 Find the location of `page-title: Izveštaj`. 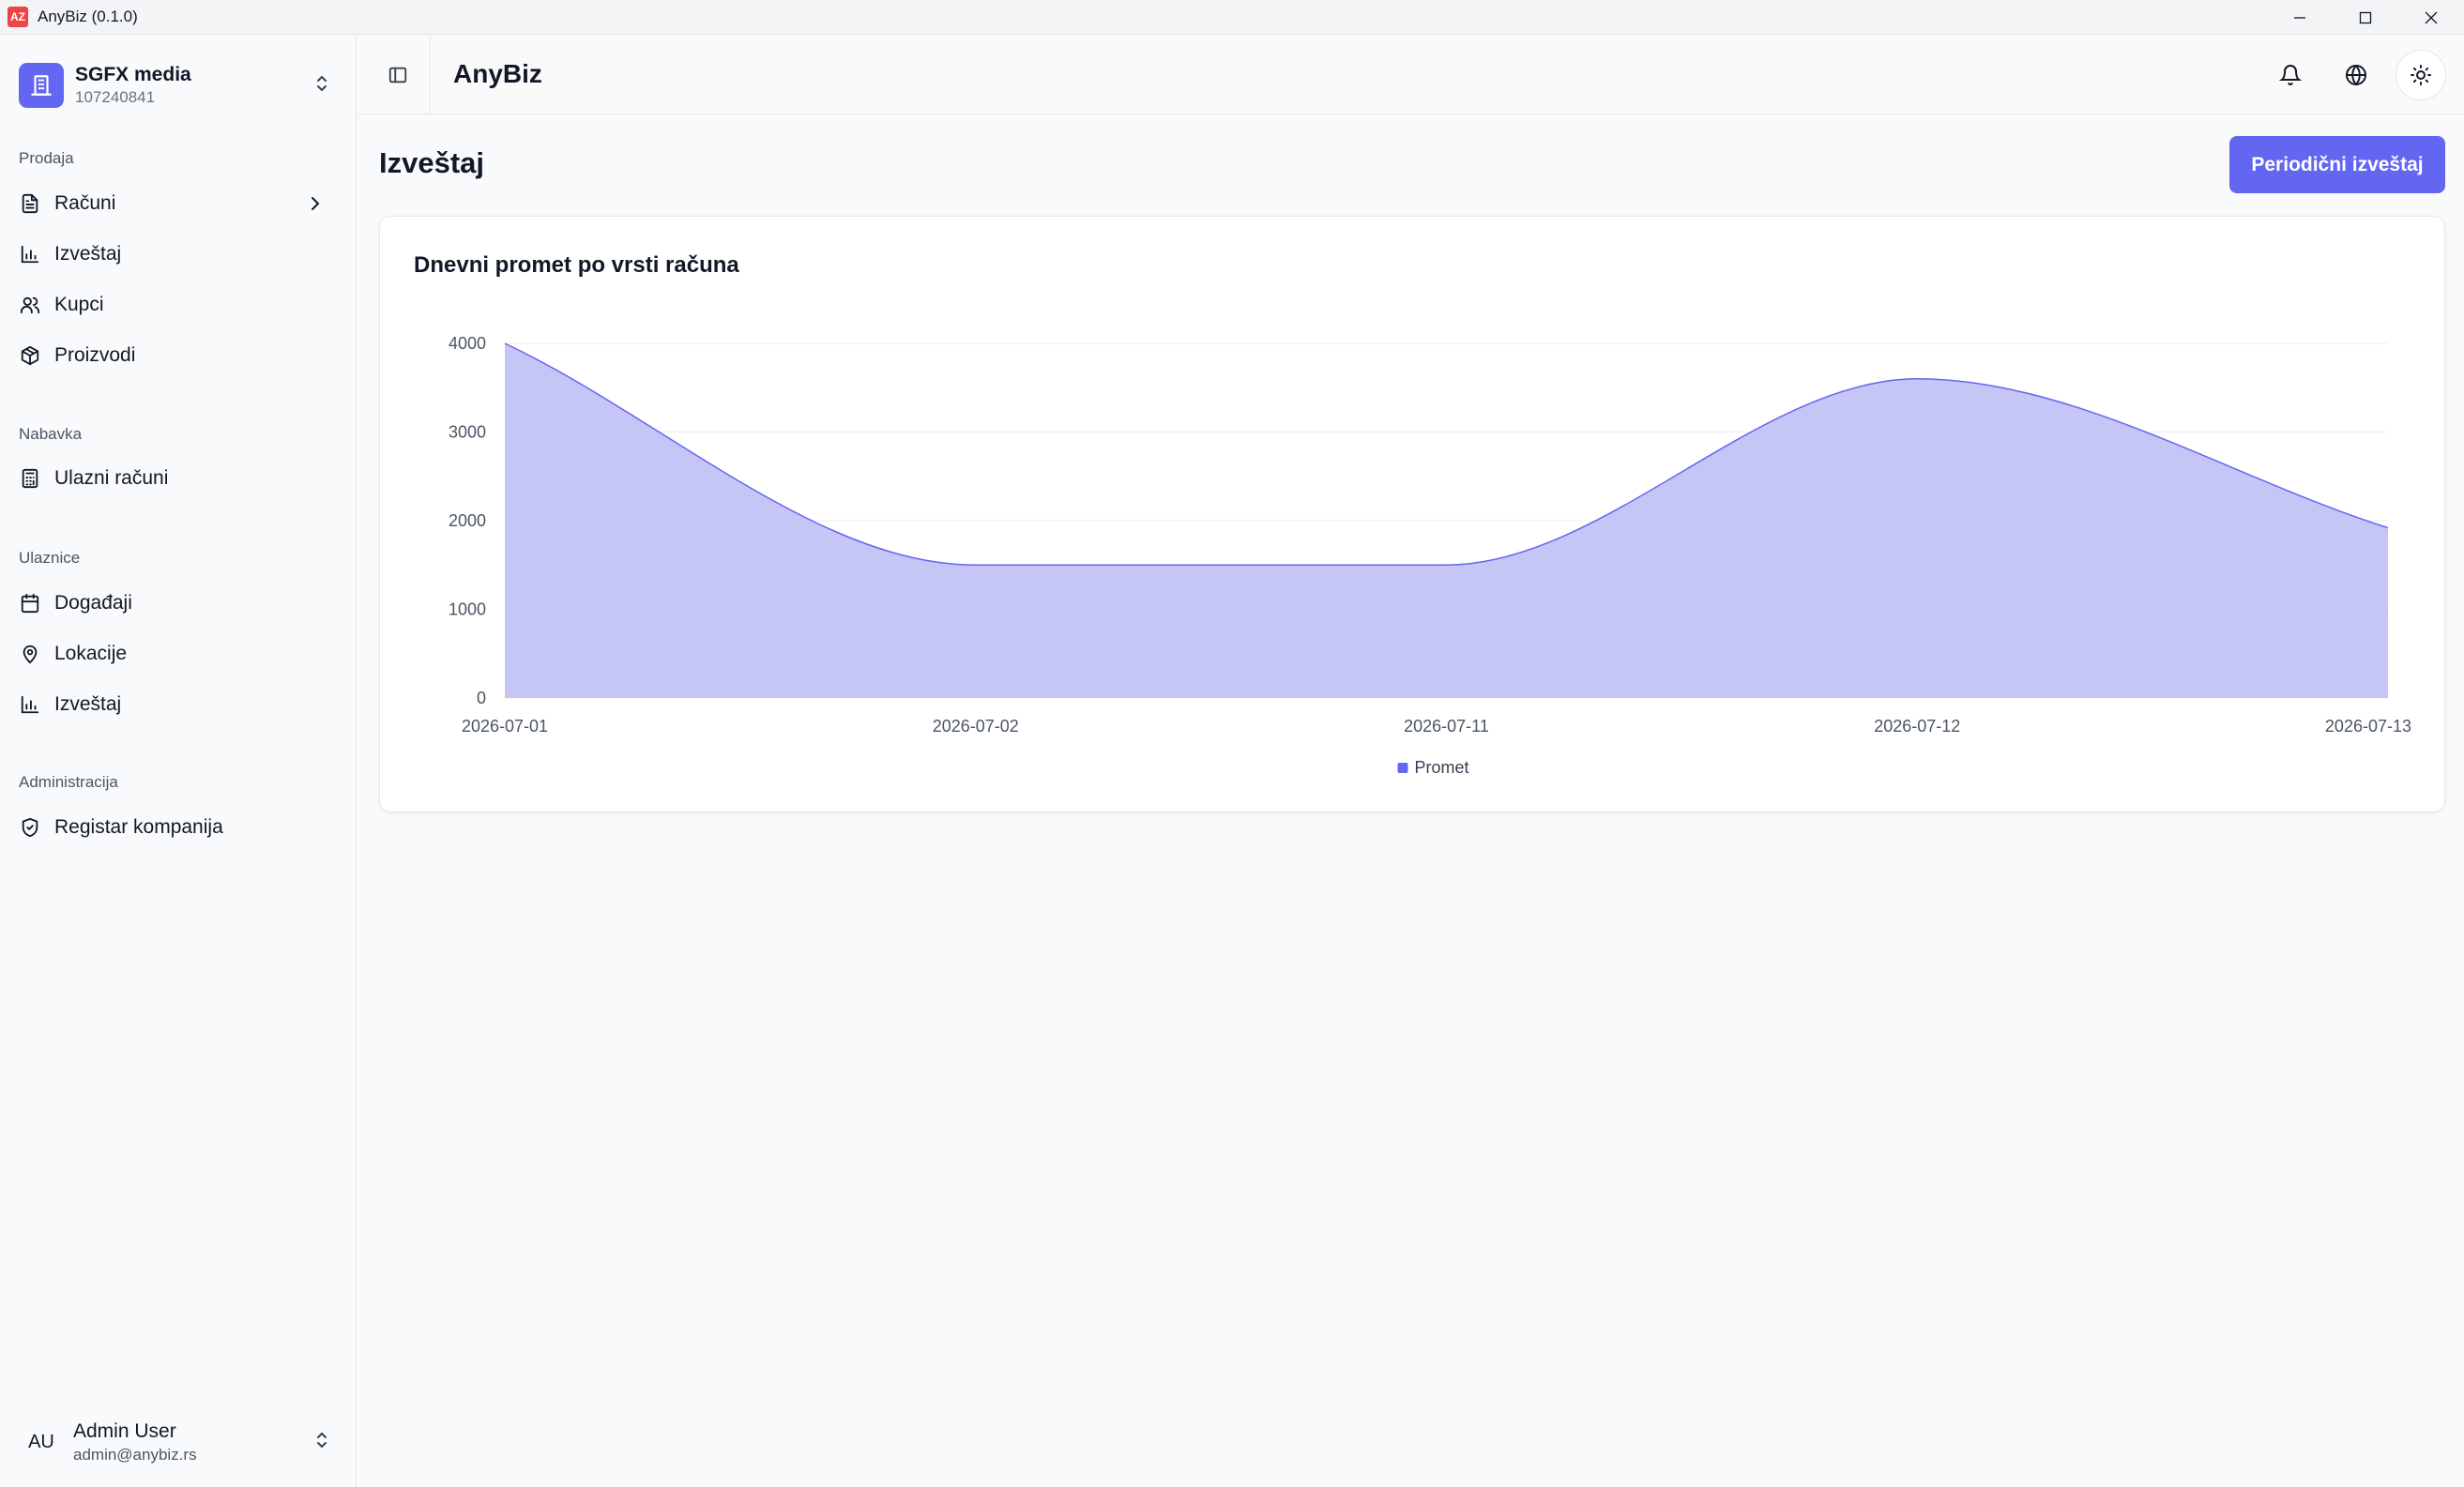

page-title: Izveštaj is located at coordinates (432, 162).